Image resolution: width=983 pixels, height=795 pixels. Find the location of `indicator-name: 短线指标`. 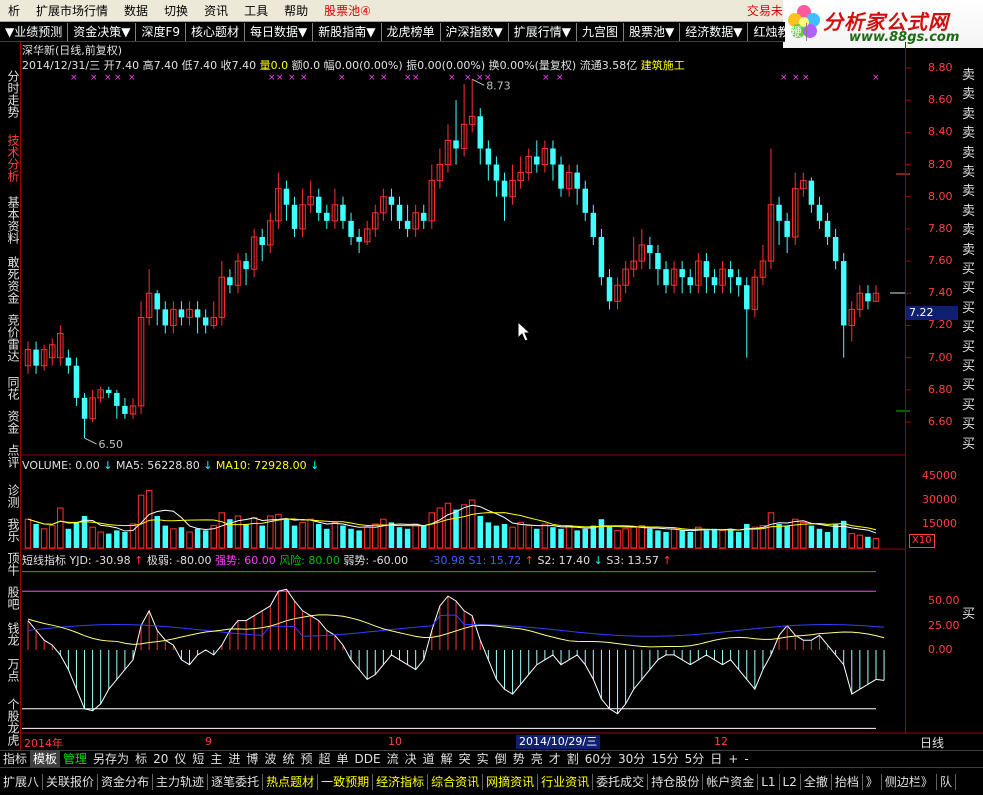

indicator-name: 短线指标 is located at coordinates (44, 560).